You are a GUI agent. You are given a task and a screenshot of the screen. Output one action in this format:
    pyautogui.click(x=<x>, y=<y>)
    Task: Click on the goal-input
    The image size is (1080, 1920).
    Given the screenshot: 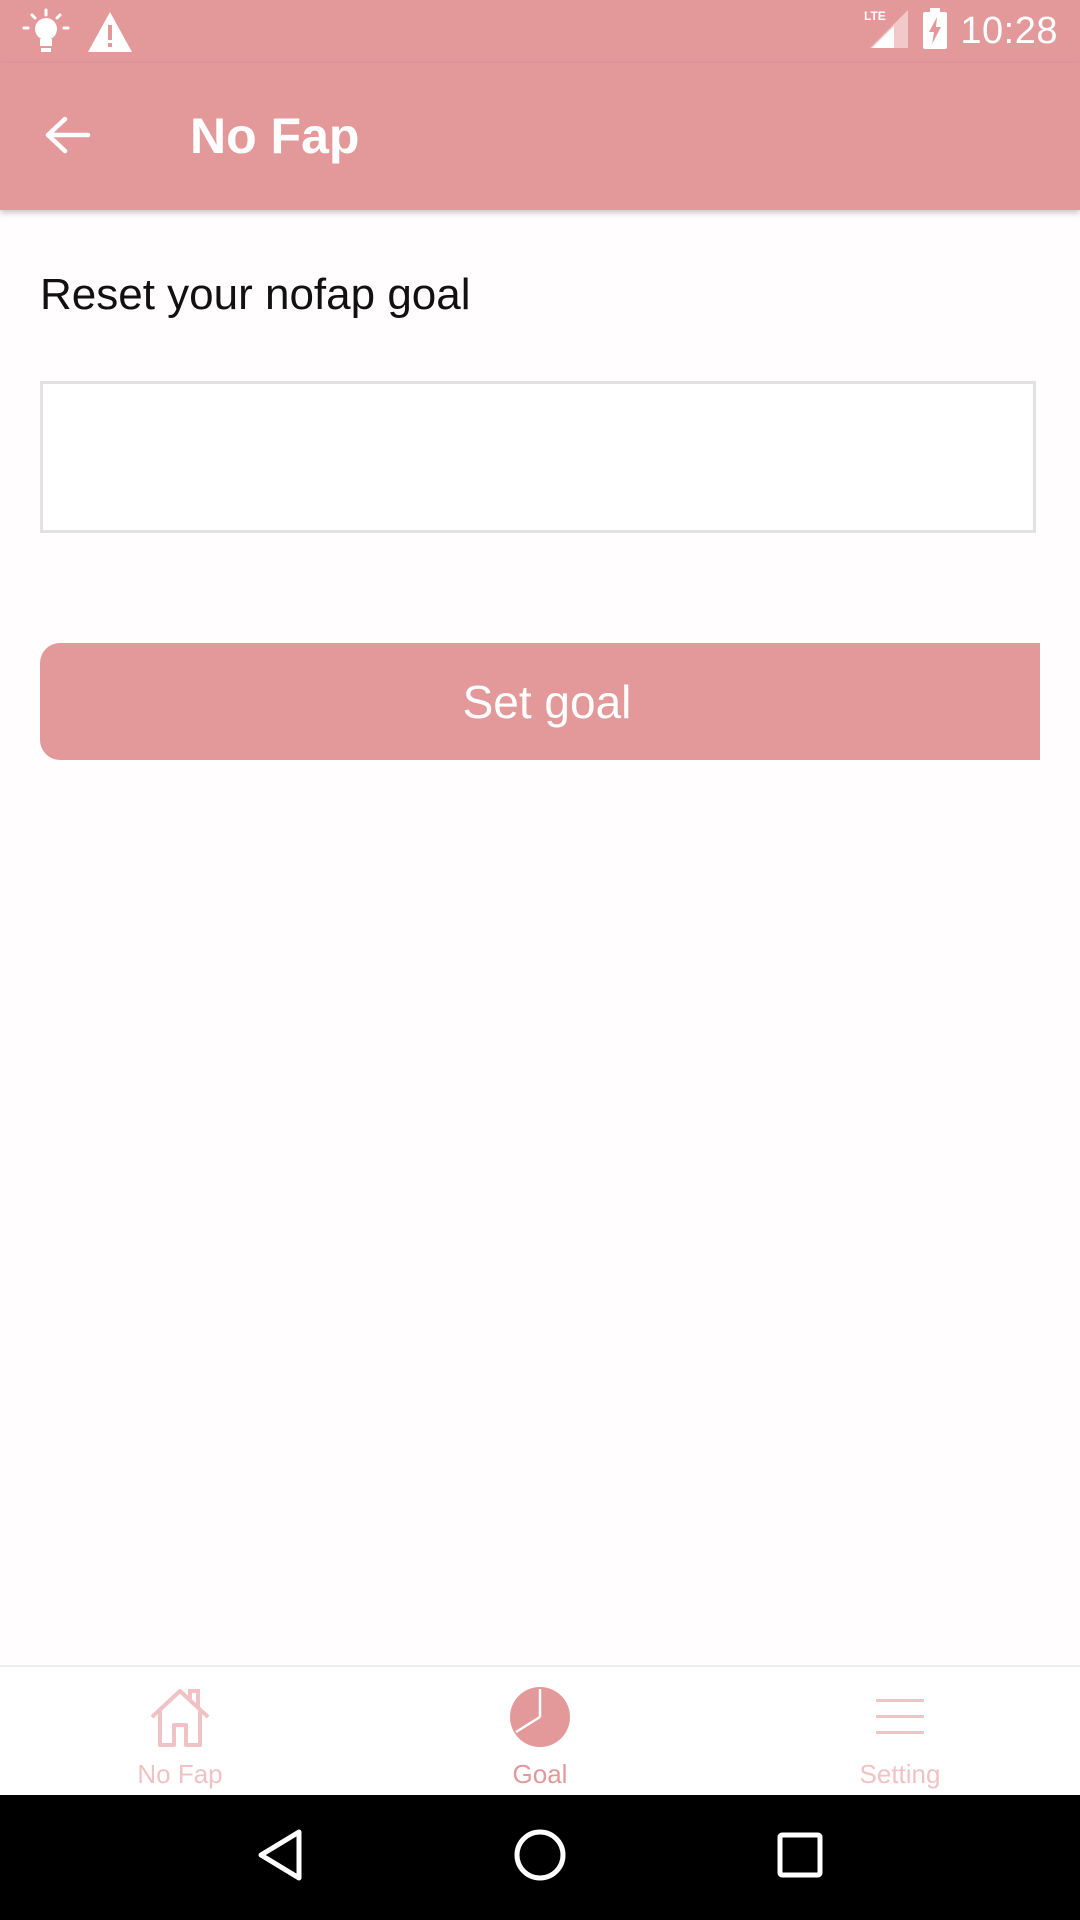 What is the action you would take?
    pyautogui.click(x=538, y=457)
    